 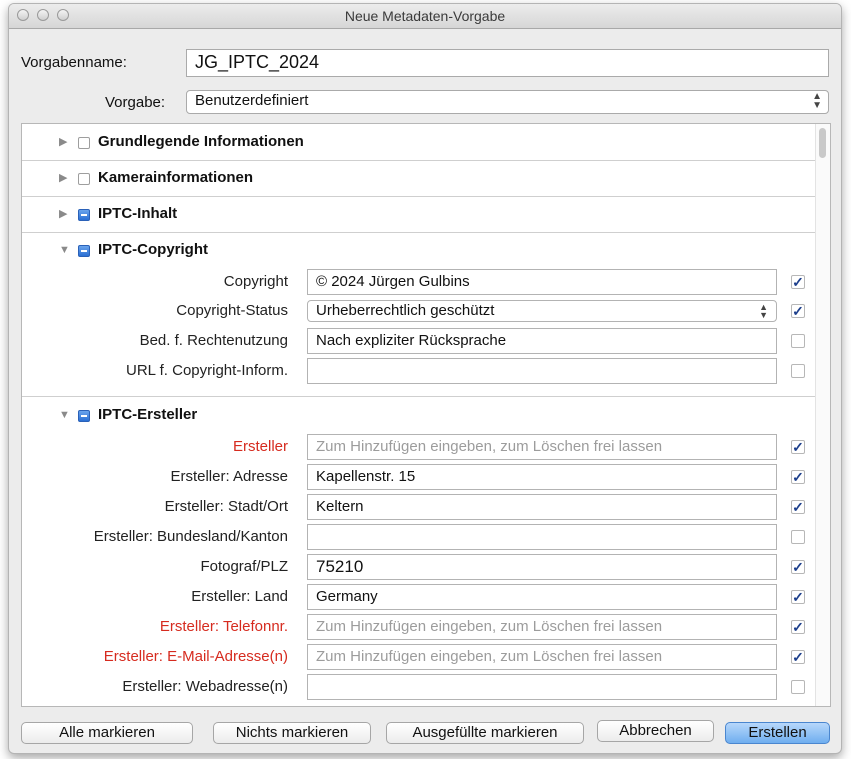 What do you see at coordinates (176, 177) in the screenshot?
I see `section-title: Kamerainformationen` at bounding box center [176, 177].